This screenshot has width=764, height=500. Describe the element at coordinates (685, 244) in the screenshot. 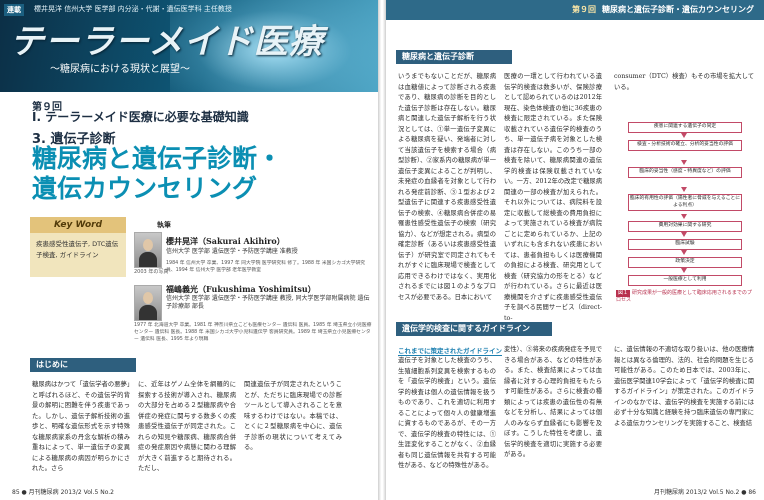

I see `flow-step-6: 臨床試験` at that location.